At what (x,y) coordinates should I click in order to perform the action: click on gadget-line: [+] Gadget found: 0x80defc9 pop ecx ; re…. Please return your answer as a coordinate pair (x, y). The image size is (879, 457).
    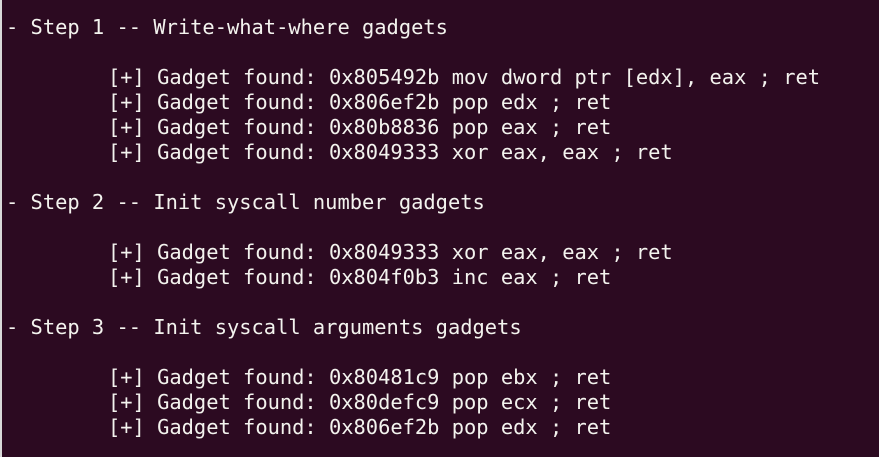
    Looking at the image, I should click on (360, 402).